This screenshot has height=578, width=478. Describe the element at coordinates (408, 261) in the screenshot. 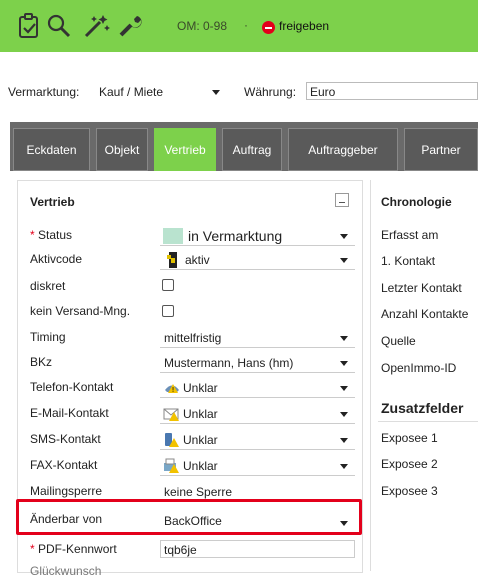

I see `erster-kontakt-label: 1. Kontakt` at that location.